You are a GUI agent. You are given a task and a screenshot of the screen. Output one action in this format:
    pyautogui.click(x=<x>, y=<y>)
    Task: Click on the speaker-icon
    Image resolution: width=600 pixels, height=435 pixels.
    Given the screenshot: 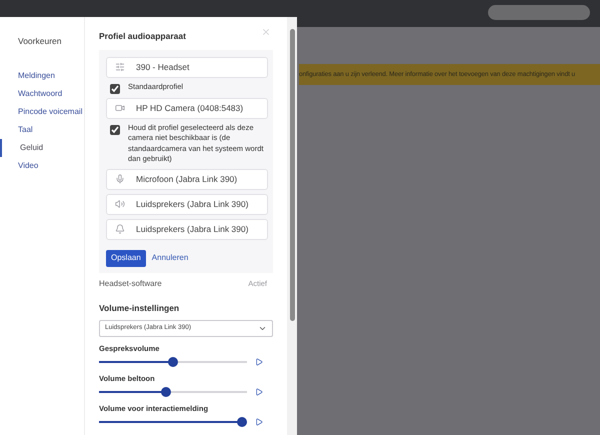 What is the action you would take?
    pyautogui.click(x=120, y=204)
    